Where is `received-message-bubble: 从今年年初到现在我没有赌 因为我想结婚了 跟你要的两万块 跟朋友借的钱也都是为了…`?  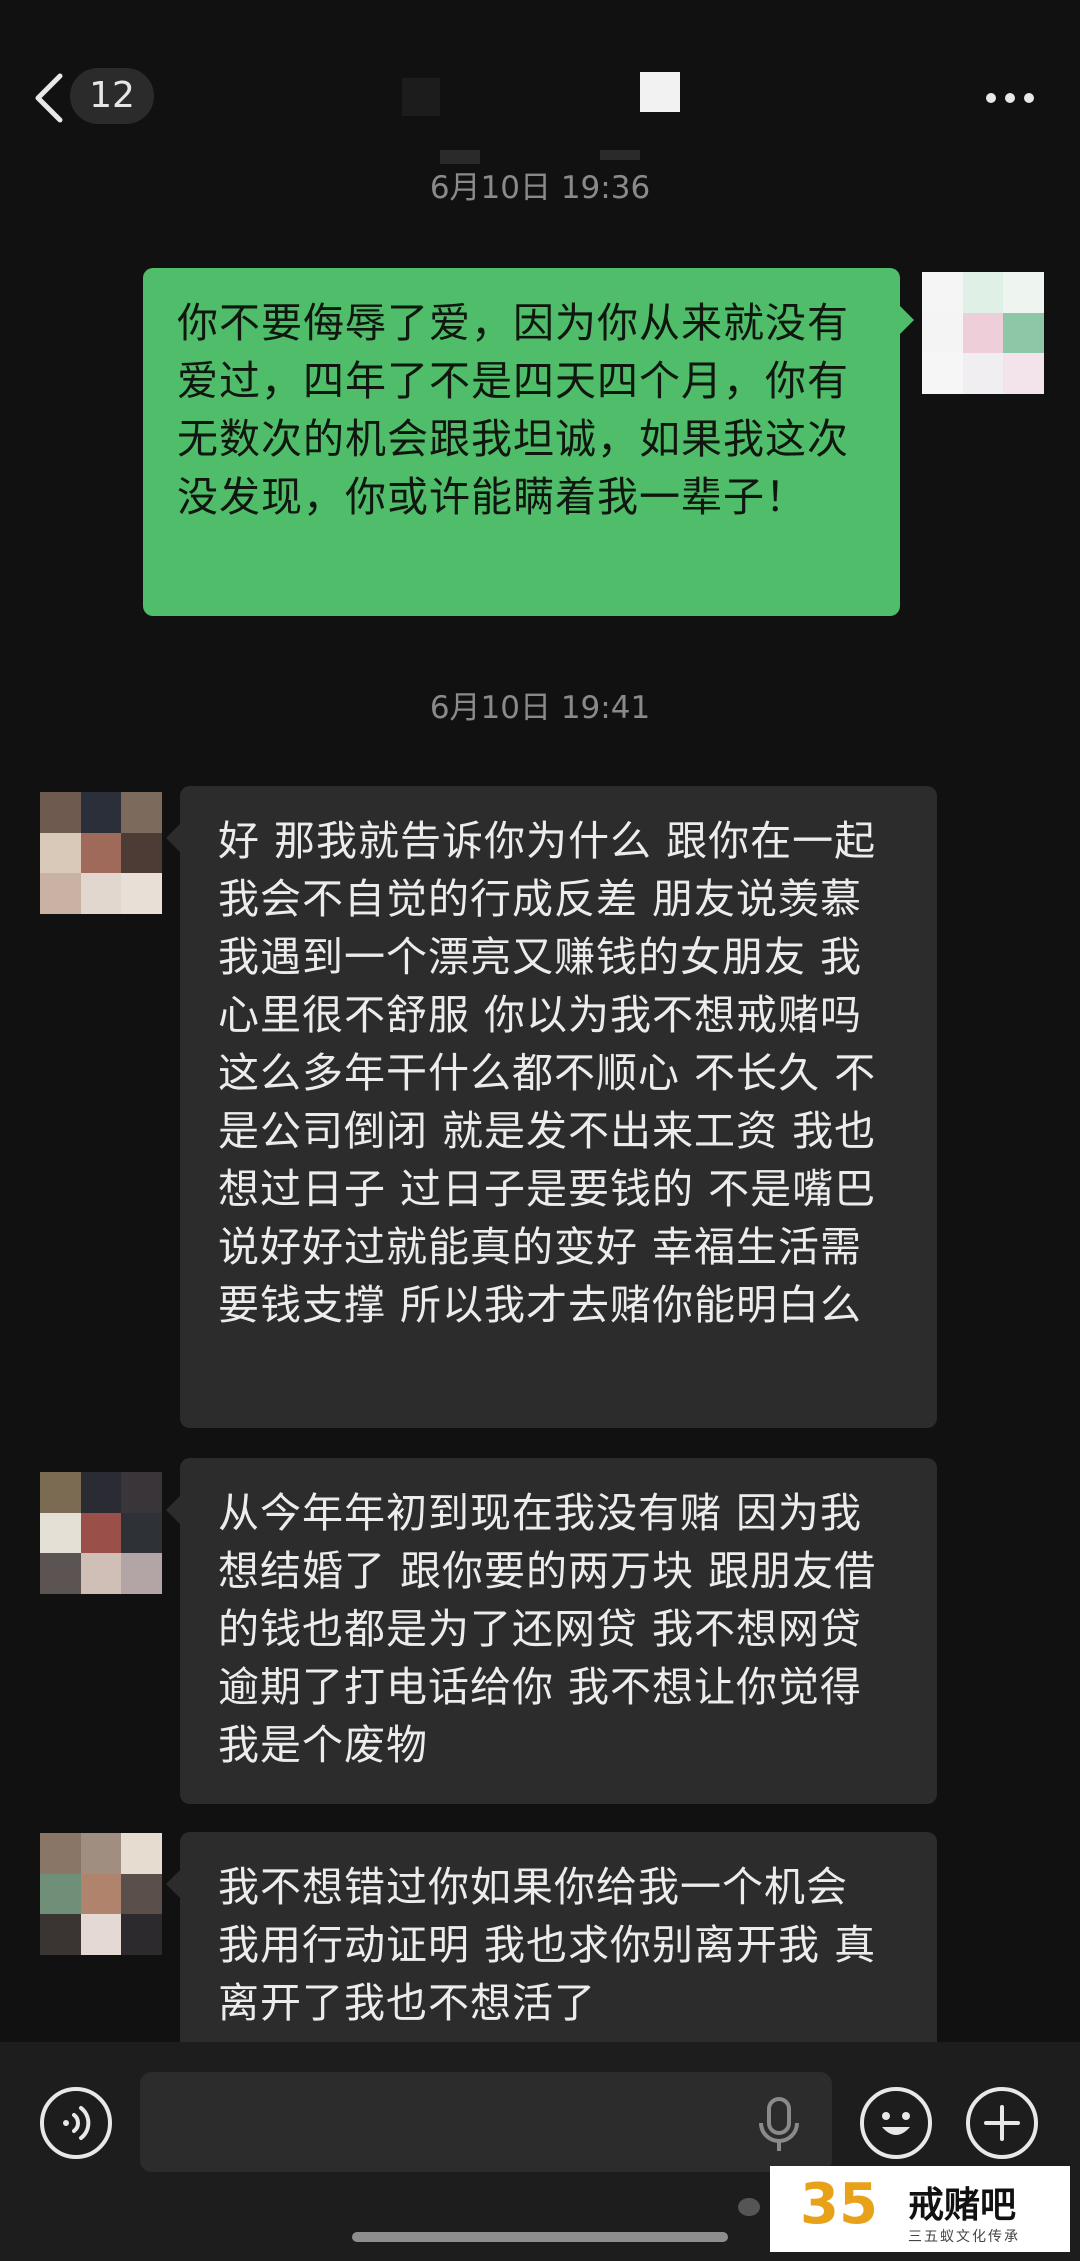
received-message-bubble: 从今年年初到现在我没有赌 因为我想结婚了 跟你要的两万块 跟朋友借的钱也都是为了… is located at coordinates (551, 1631).